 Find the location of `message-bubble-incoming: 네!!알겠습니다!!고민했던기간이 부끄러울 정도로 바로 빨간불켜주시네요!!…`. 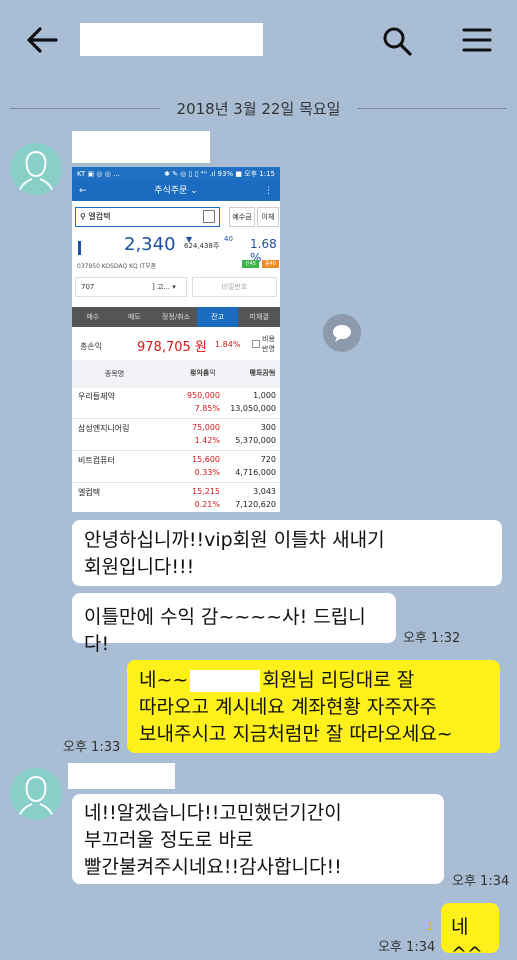

message-bubble-incoming: 네!!알겠습니다!!고민했던기간이 부끄러울 정도로 바로 빨간불켜주시네요!!… is located at coordinates (258, 839).